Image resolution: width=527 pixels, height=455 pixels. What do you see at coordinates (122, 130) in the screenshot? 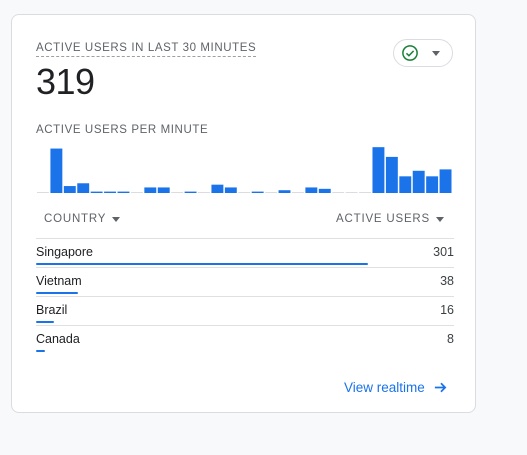
I see `chart-title: ACTIVE USERS PER MINUTE` at bounding box center [122, 130].